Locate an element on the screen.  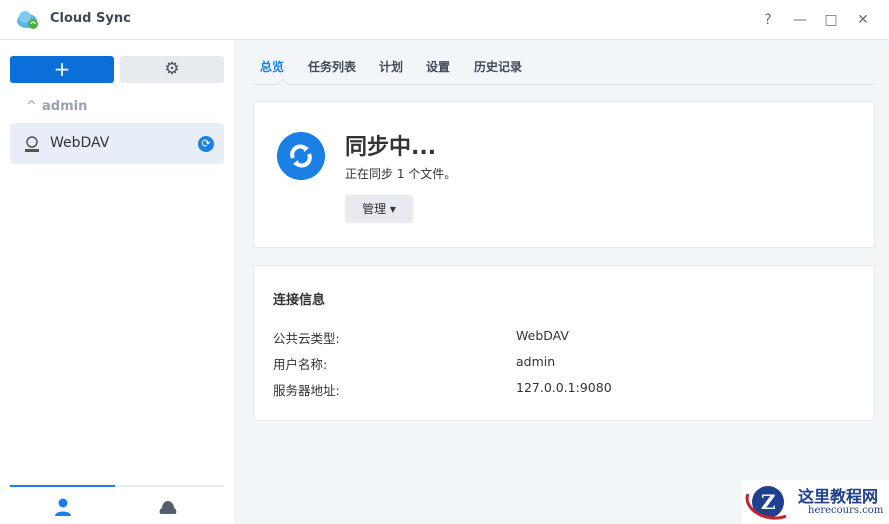
sidebar-item-webdav: WebDAV ⟳ is located at coordinates (117, 143).